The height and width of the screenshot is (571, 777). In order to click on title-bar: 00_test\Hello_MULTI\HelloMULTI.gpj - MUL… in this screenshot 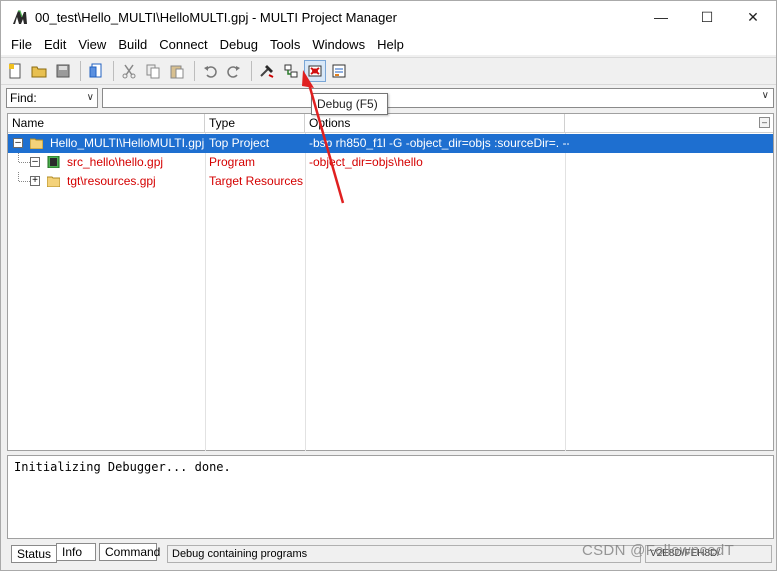, I will do `click(388, 17)`.